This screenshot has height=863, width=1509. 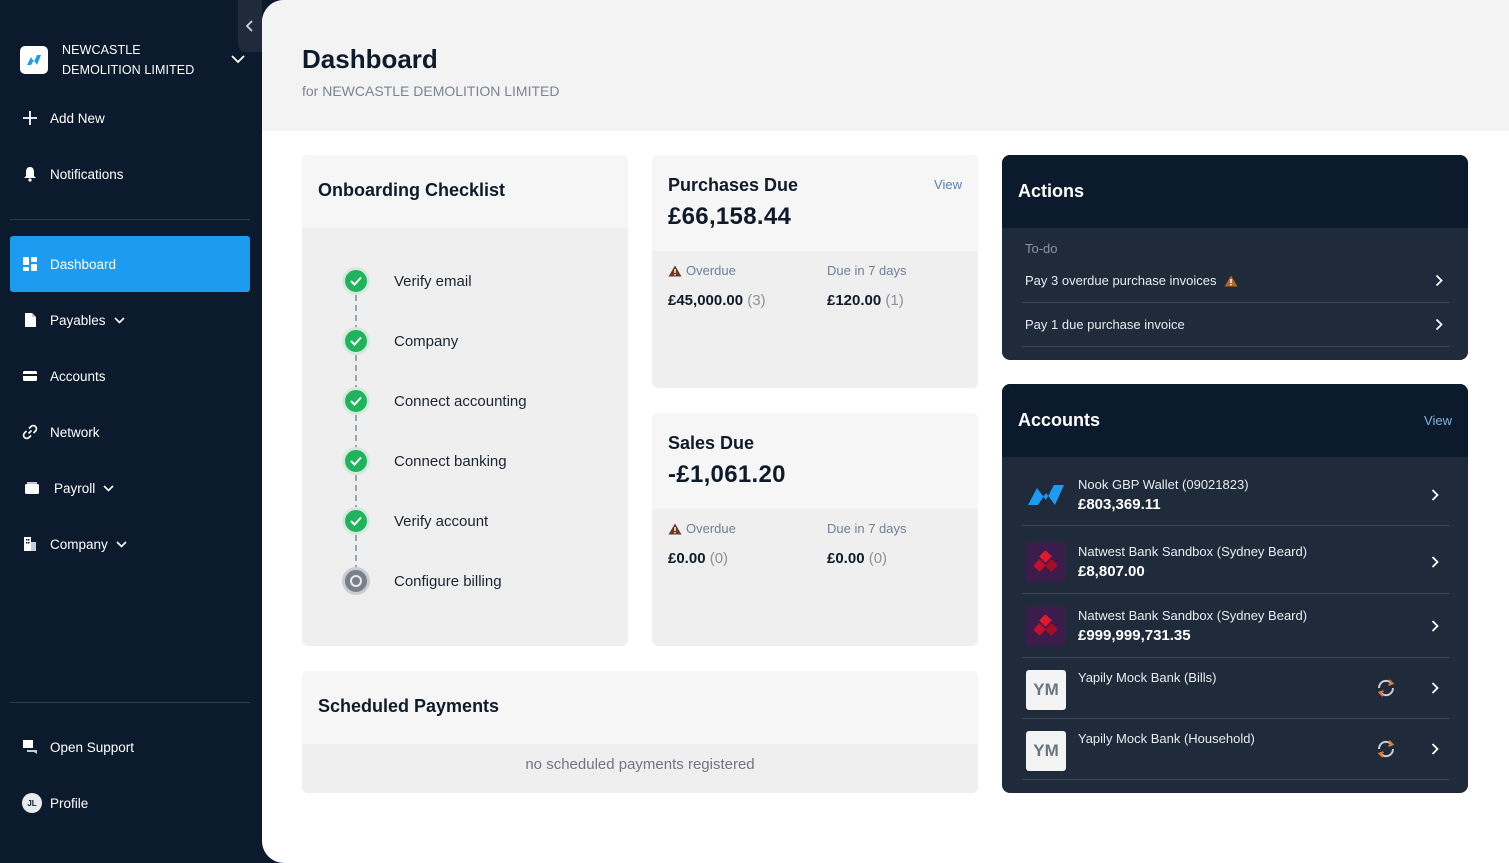 I want to click on overdue-amount: £0.00 (0), so click(x=702, y=558).